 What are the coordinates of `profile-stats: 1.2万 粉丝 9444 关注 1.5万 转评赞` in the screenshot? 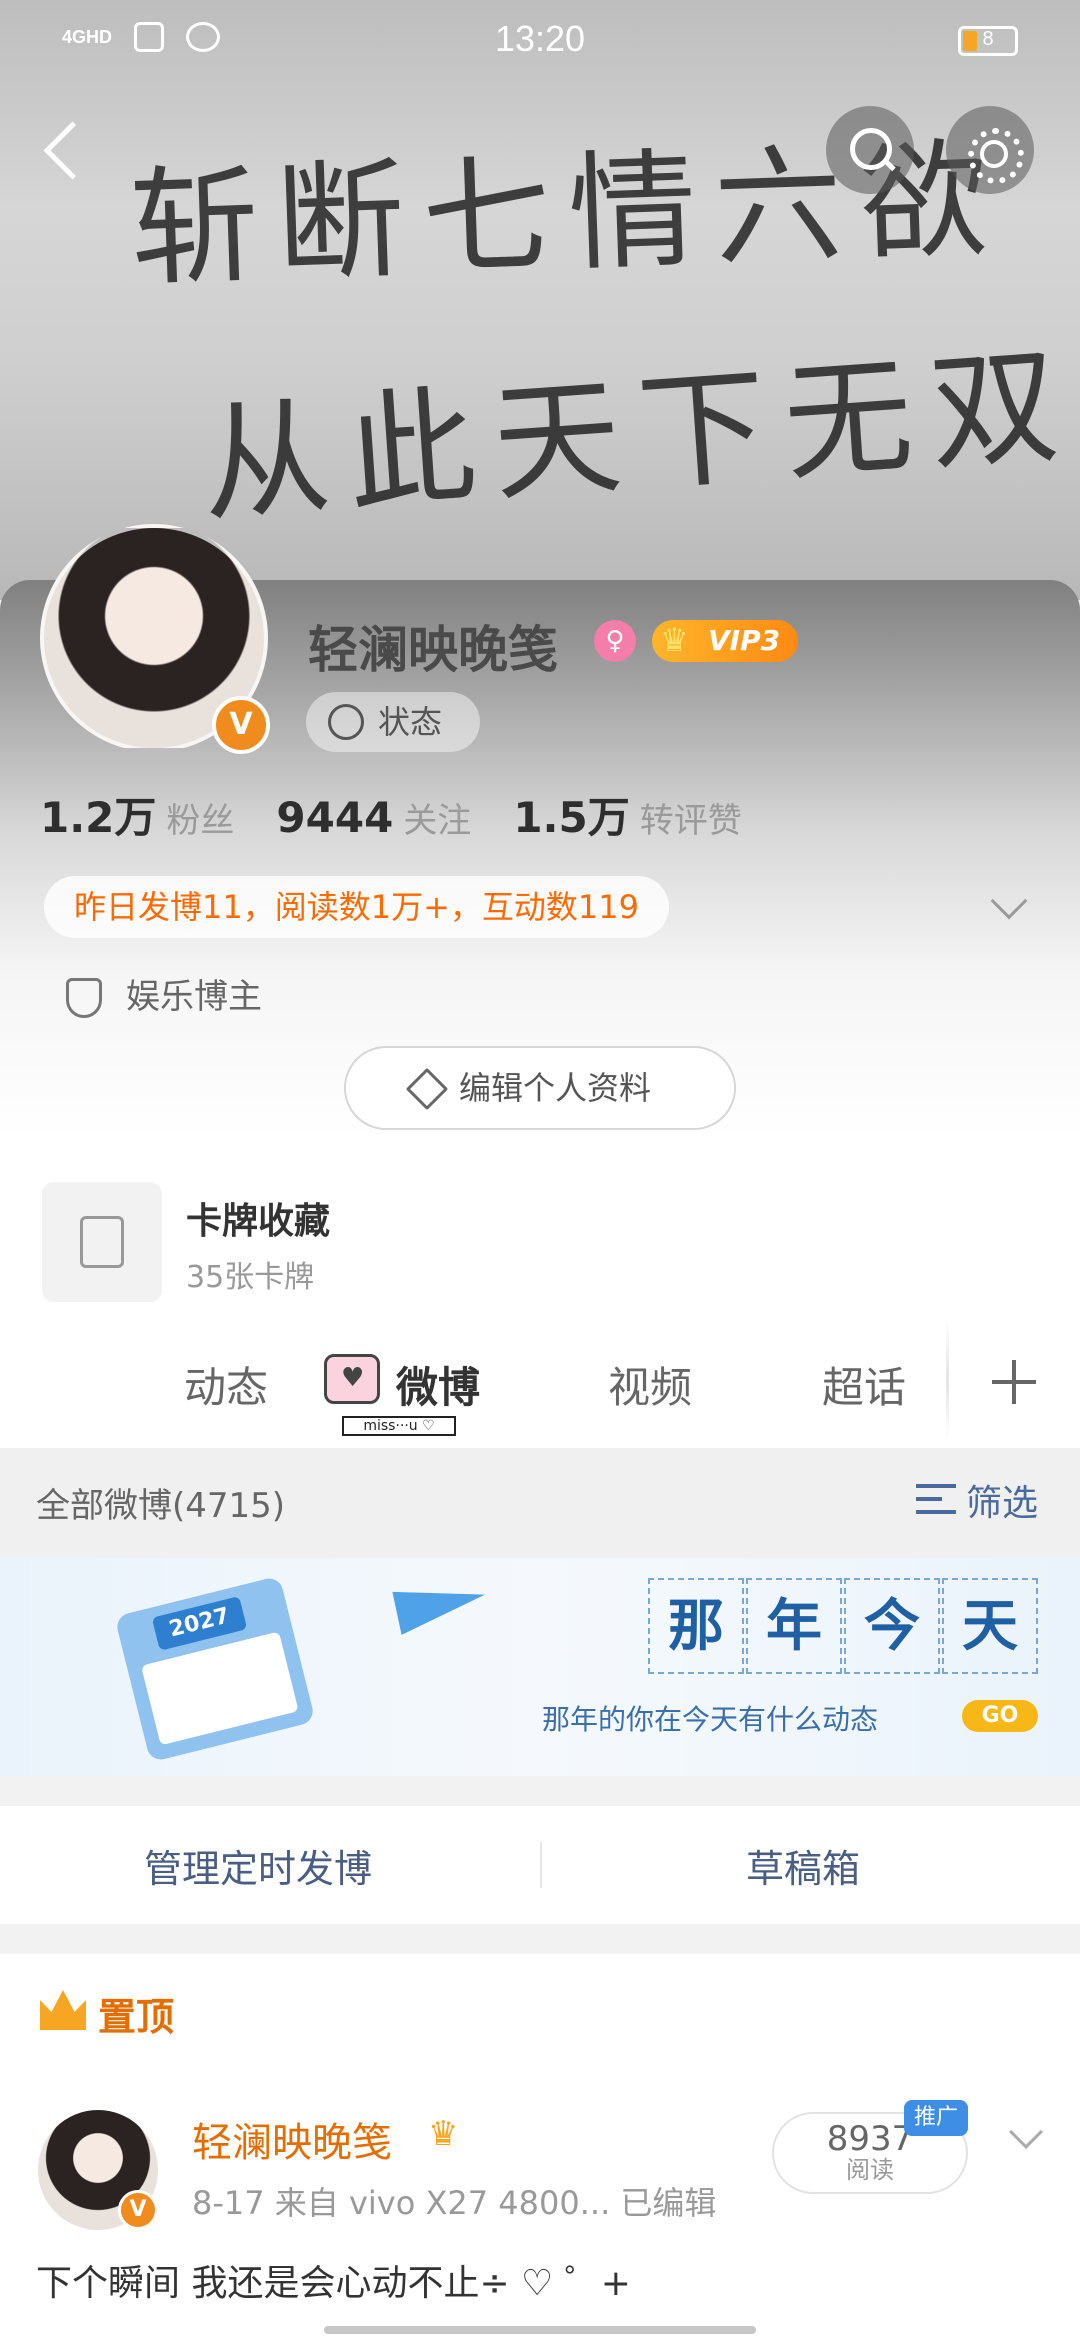 It's located at (391, 814).